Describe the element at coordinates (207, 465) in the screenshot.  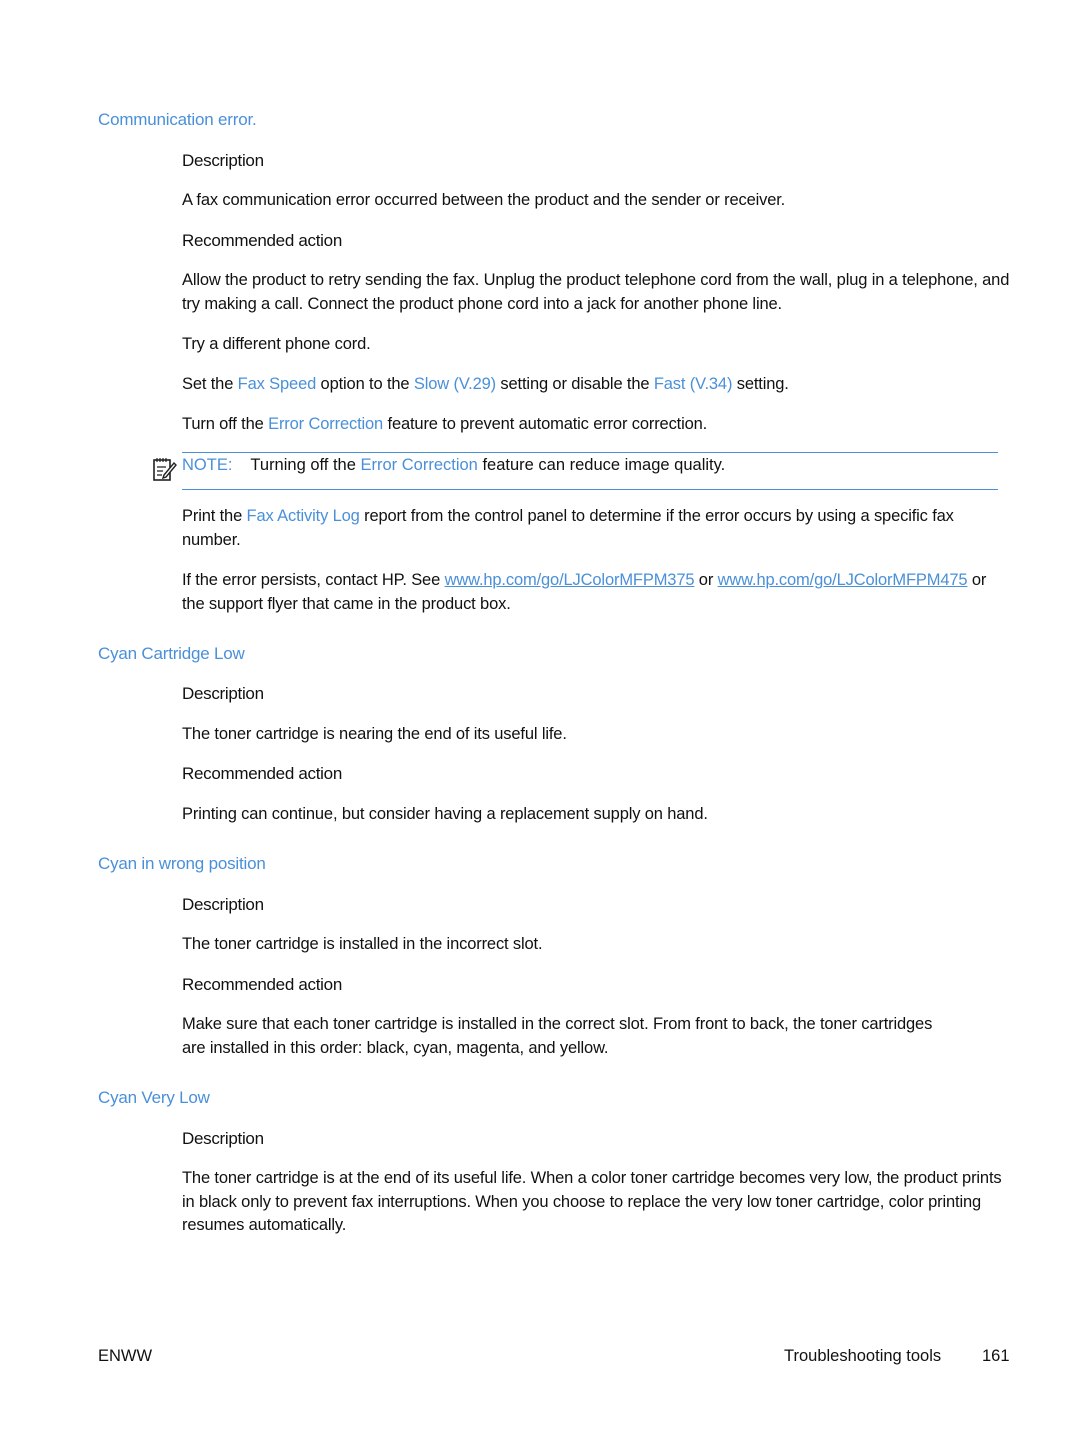
I see `note-label: NOTE:` at that location.